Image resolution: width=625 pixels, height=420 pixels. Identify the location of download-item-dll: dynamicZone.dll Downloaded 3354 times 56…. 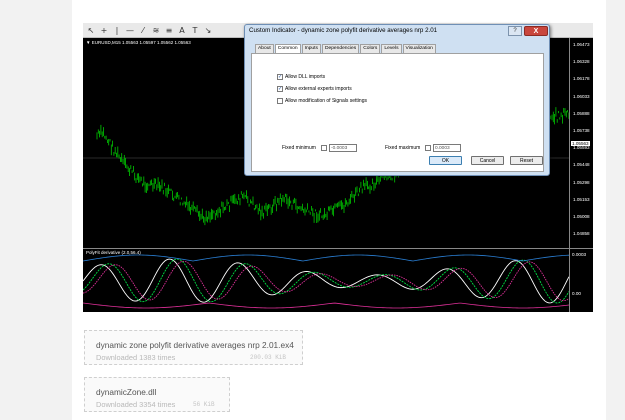
(157, 394).